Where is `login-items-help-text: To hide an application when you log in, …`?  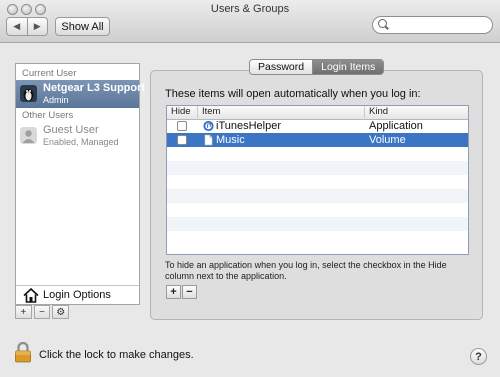
login-items-help-text: To hide an application when you log in, … is located at coordinates (306, 270).